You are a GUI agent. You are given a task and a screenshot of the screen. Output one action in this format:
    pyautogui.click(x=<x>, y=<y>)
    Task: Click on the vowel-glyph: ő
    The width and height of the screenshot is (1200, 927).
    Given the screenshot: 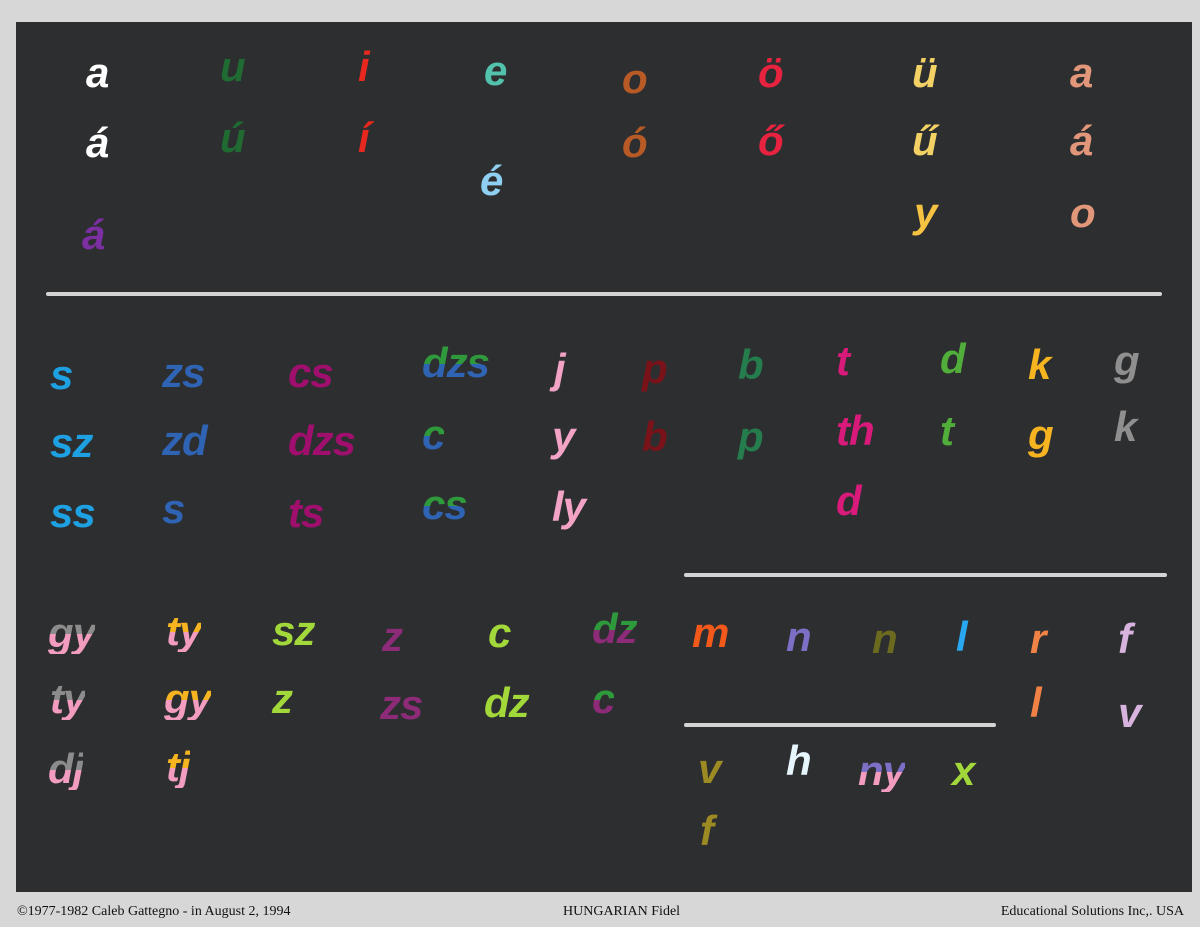 What is the action you would take?
    pyautogui.click(x=771, y=140)
    